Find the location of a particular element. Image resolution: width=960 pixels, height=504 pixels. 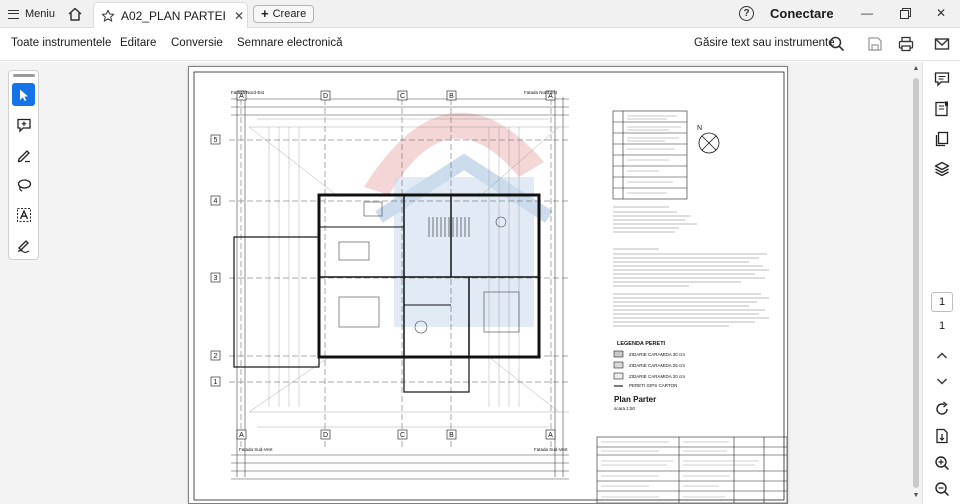

create-button: + Creare is located at coordinates (284, 14).